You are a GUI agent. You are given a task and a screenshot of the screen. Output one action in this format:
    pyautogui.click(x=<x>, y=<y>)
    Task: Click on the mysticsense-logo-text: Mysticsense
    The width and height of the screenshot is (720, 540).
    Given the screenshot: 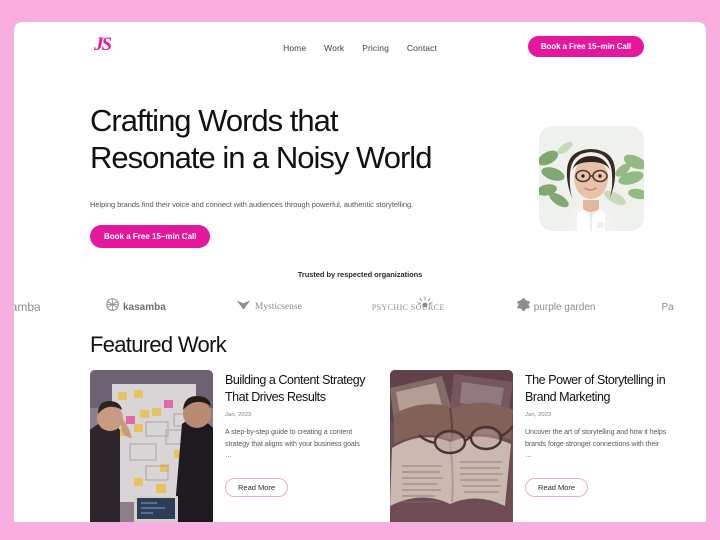 What is the action you would take?
    pyautogui.click(x=278, y=307)
    